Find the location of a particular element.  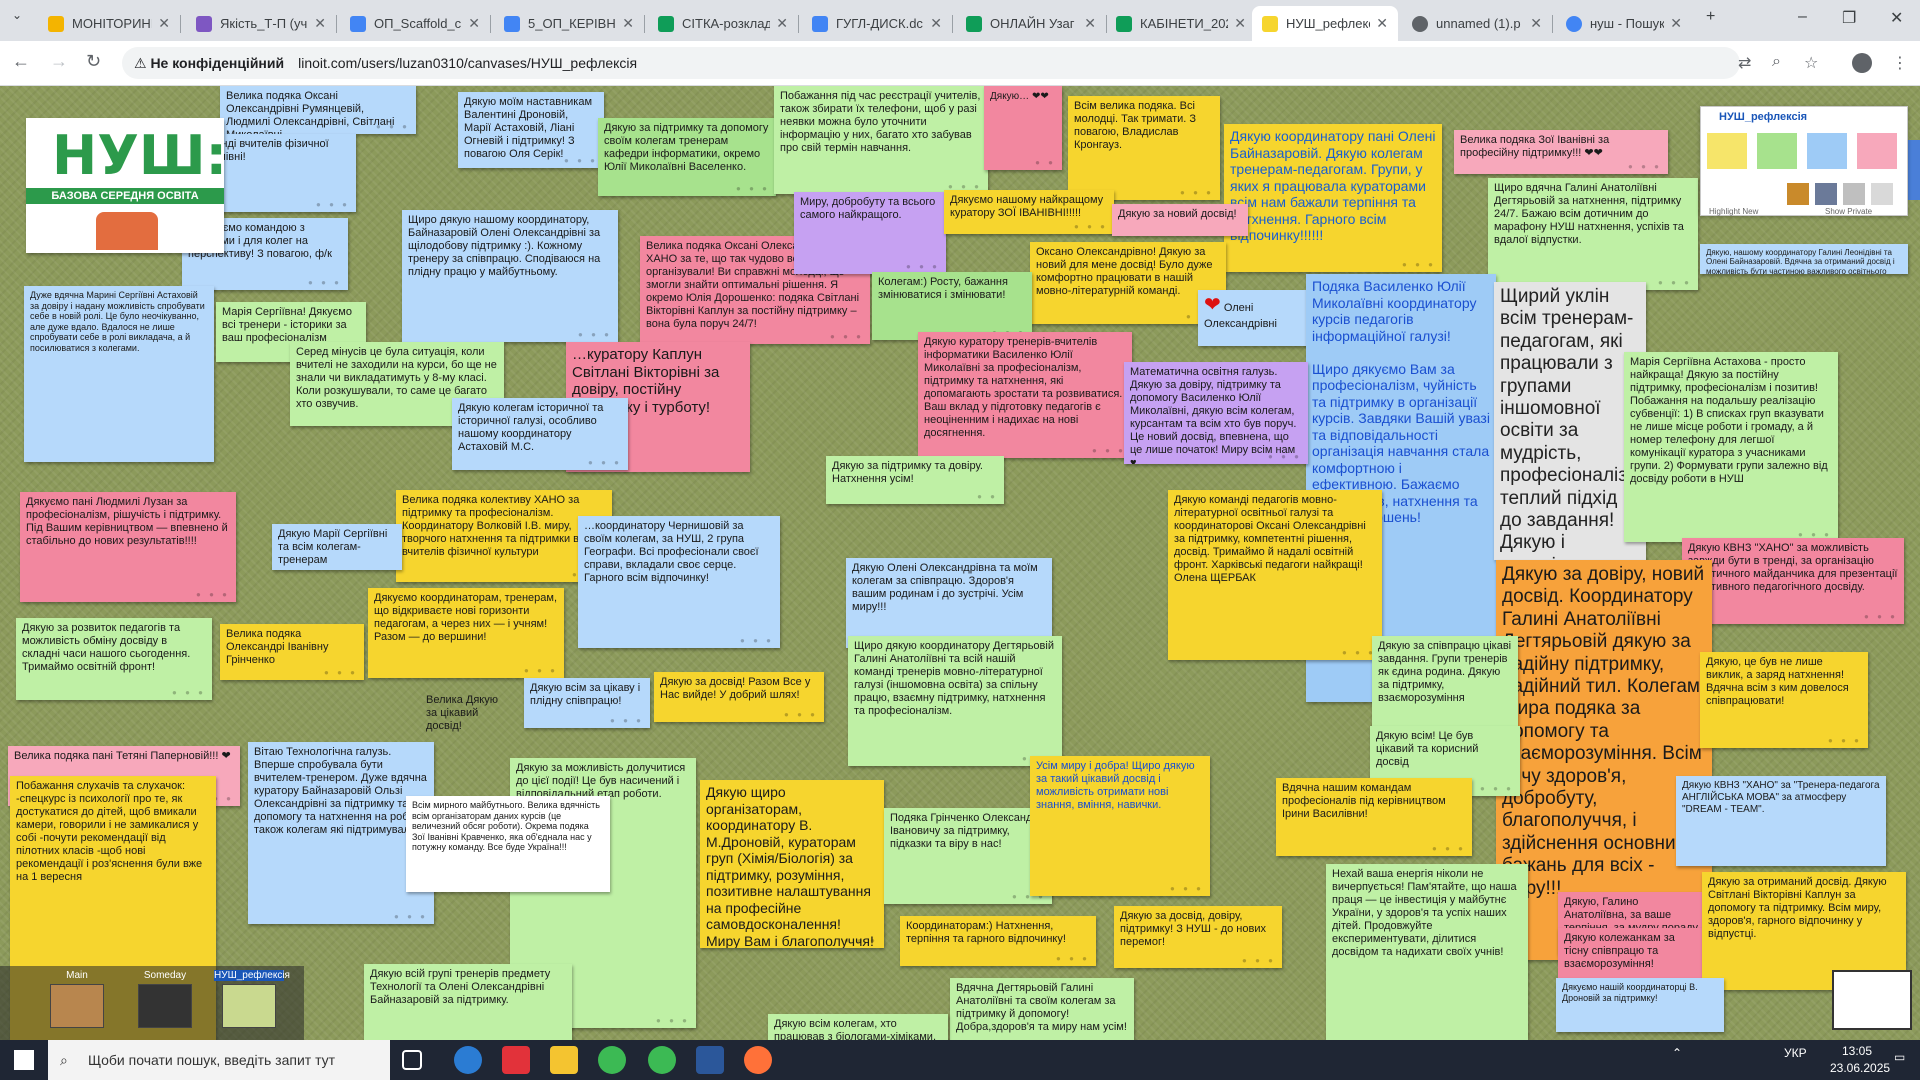

sticky-note: Дякую за новий досвід! is located at coordinates (1180, 220).